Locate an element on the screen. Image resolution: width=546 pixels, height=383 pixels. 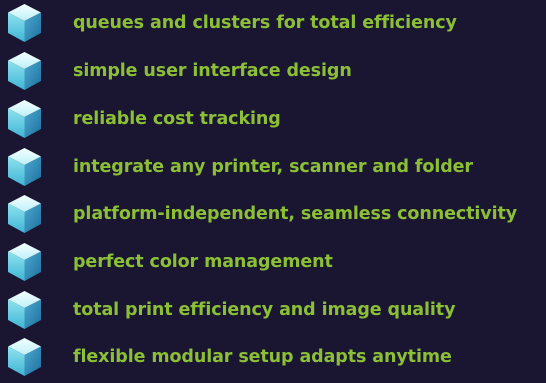
feature-label: reliable cost tracking is located at coordinates (177, 119).